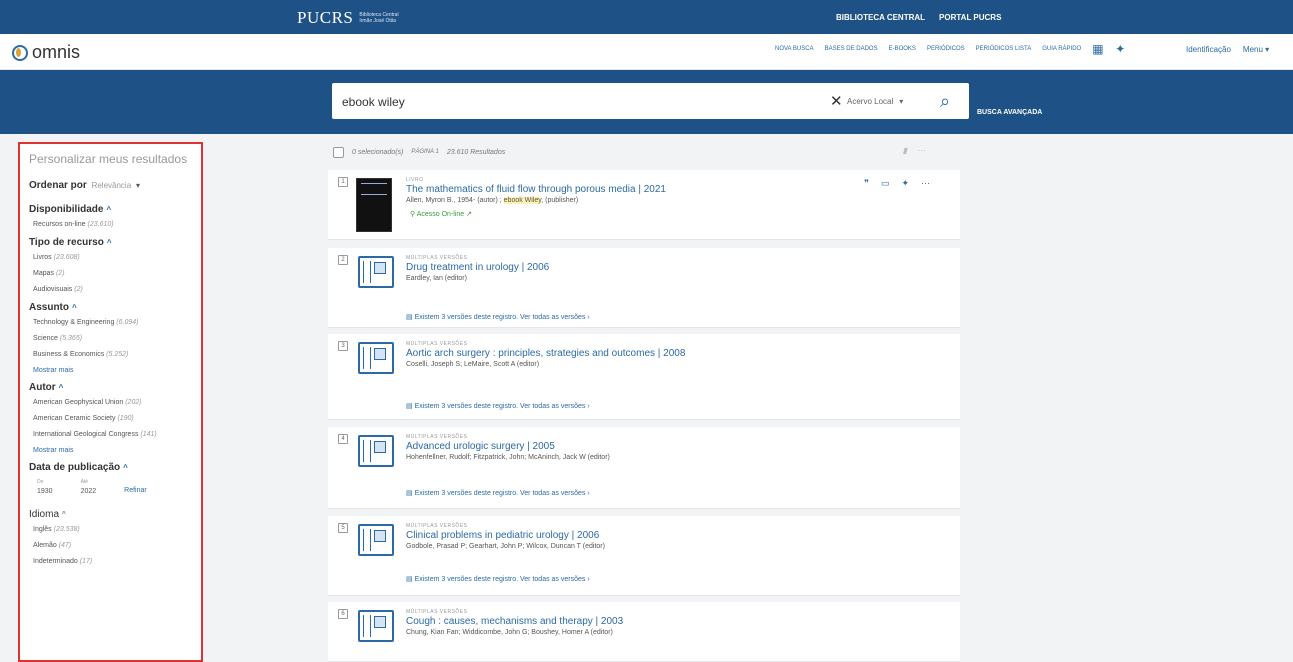 This screenshot has height=662, width=1293. What do you see at coordinates (112, 370) in the screenshot?
I see `show-more-subject: Mostrar mais` at bounding box center [112, 370].